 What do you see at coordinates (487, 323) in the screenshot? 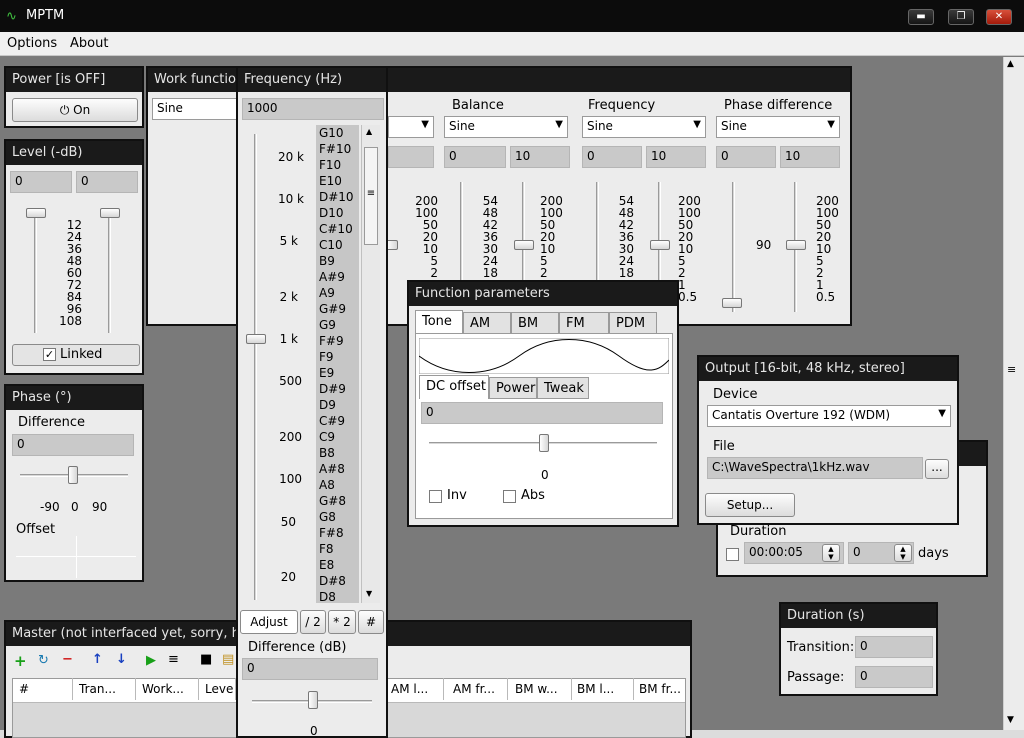
I see `tab-am: AM` at bounding box center [487, 323].